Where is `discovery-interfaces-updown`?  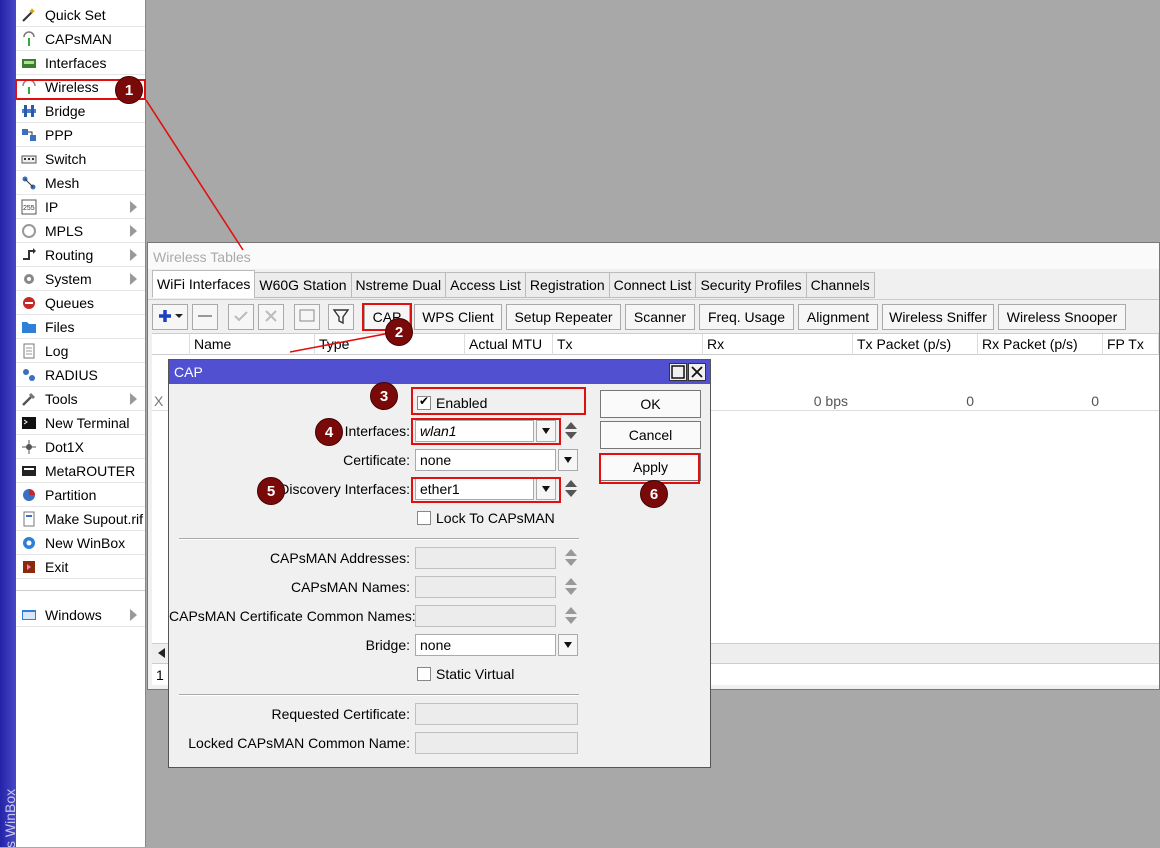 discovery-interfaces-updown is located at coordinates (571, 489).